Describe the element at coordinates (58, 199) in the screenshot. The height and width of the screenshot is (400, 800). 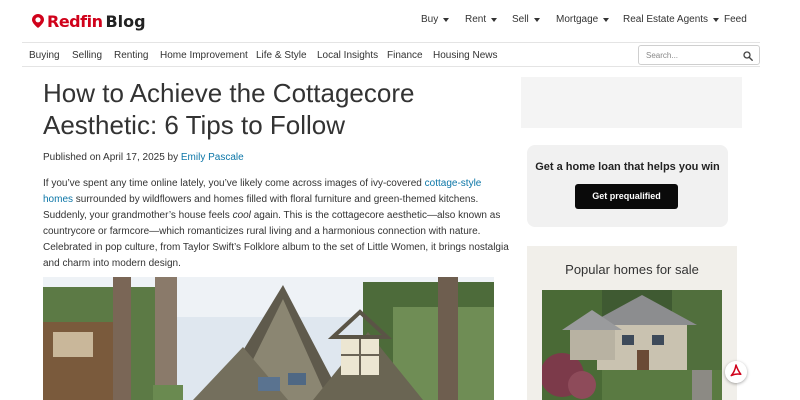
I see `cottage-style-homes-link: homes` at that location.